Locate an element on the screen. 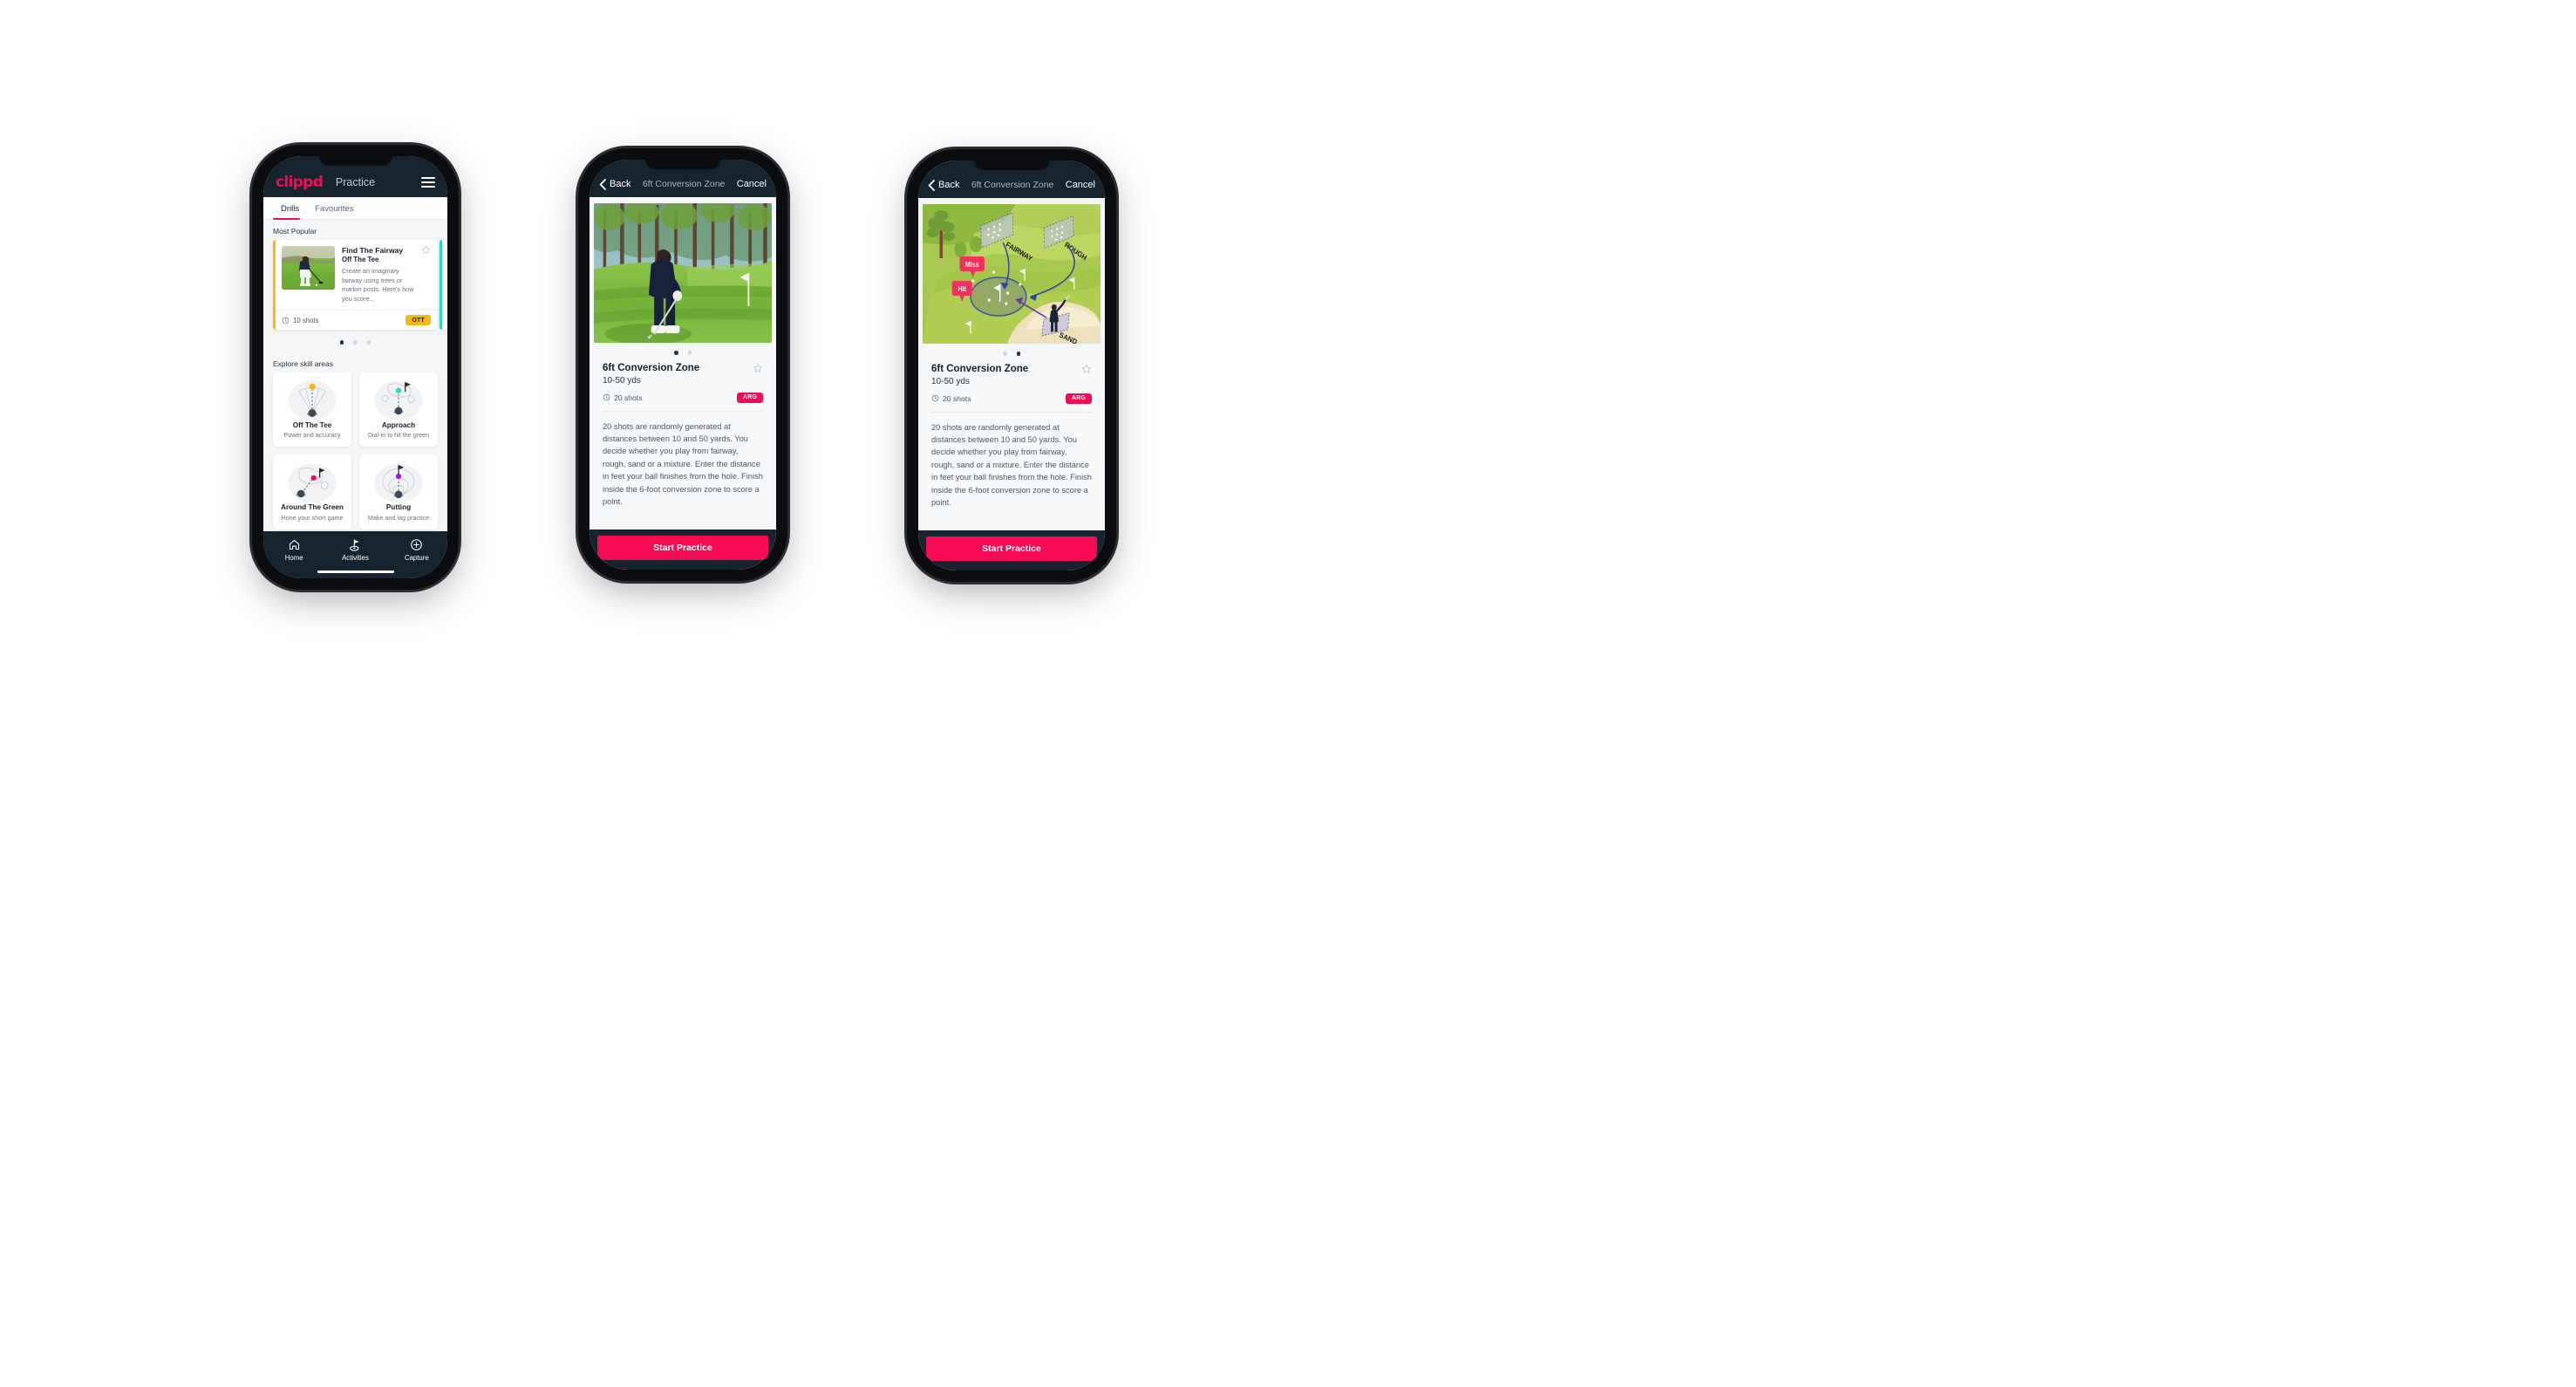  bottom-tabbar: Home Activities Capture is located at coordinates (355, 554).